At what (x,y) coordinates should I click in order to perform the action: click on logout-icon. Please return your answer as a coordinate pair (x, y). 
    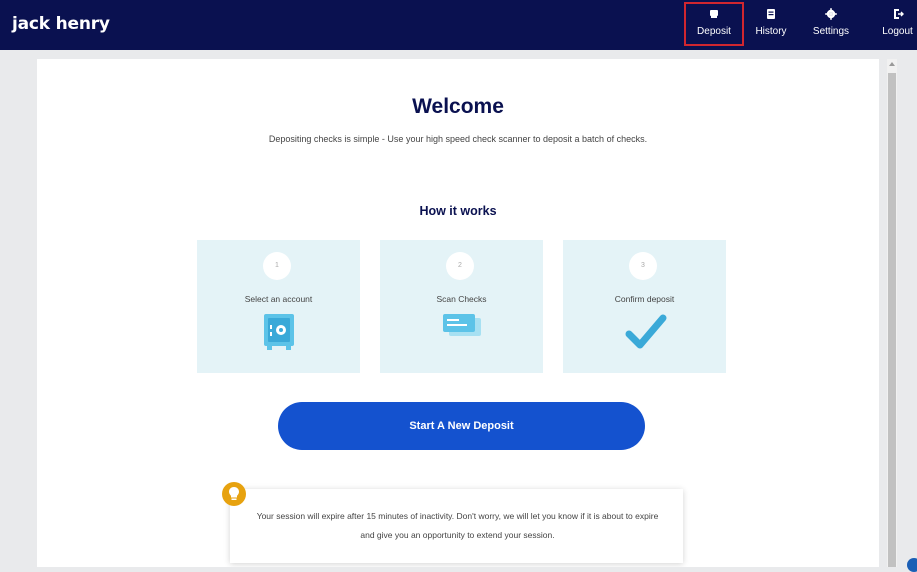
    Looking at the image, I should click on (897, 15).